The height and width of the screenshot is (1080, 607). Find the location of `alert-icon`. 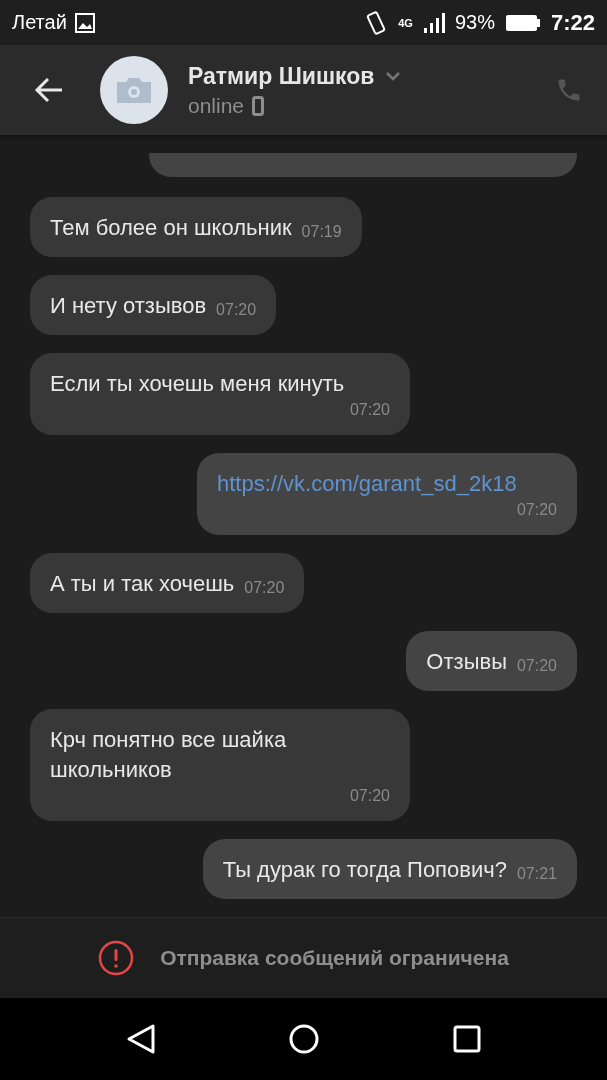

alert-icon is located at coordinates (116, 958).